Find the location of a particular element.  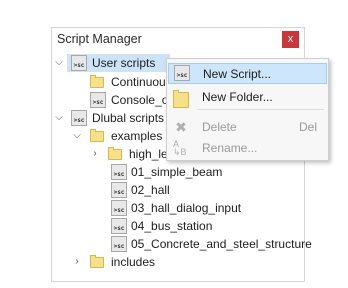

menu-separator is located at coordinates (260, 109).